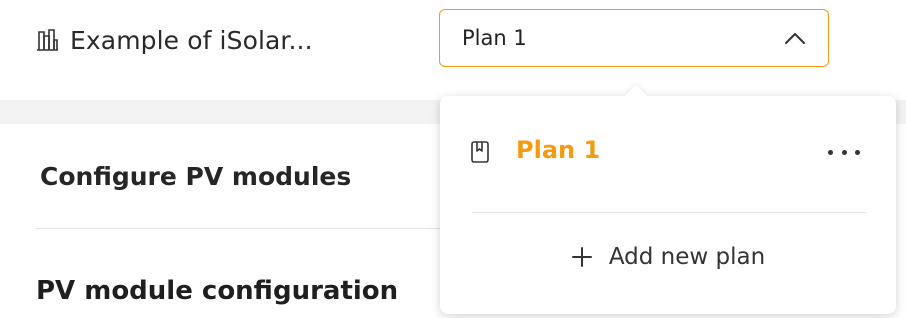  What do you see at coordinates (558, 150) in the screenshot?
I see `plan-item-name: Plan 1` at bounding box center [558, 150].